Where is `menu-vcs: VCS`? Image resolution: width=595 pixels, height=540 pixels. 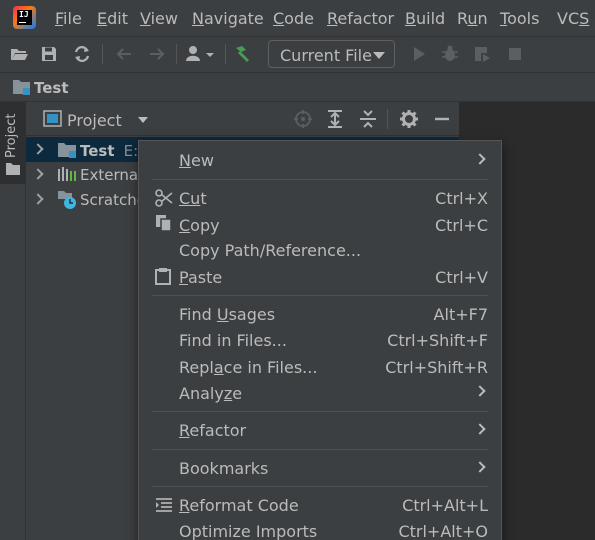 menu-vcs: VCS is located at coordinates (573, 18).